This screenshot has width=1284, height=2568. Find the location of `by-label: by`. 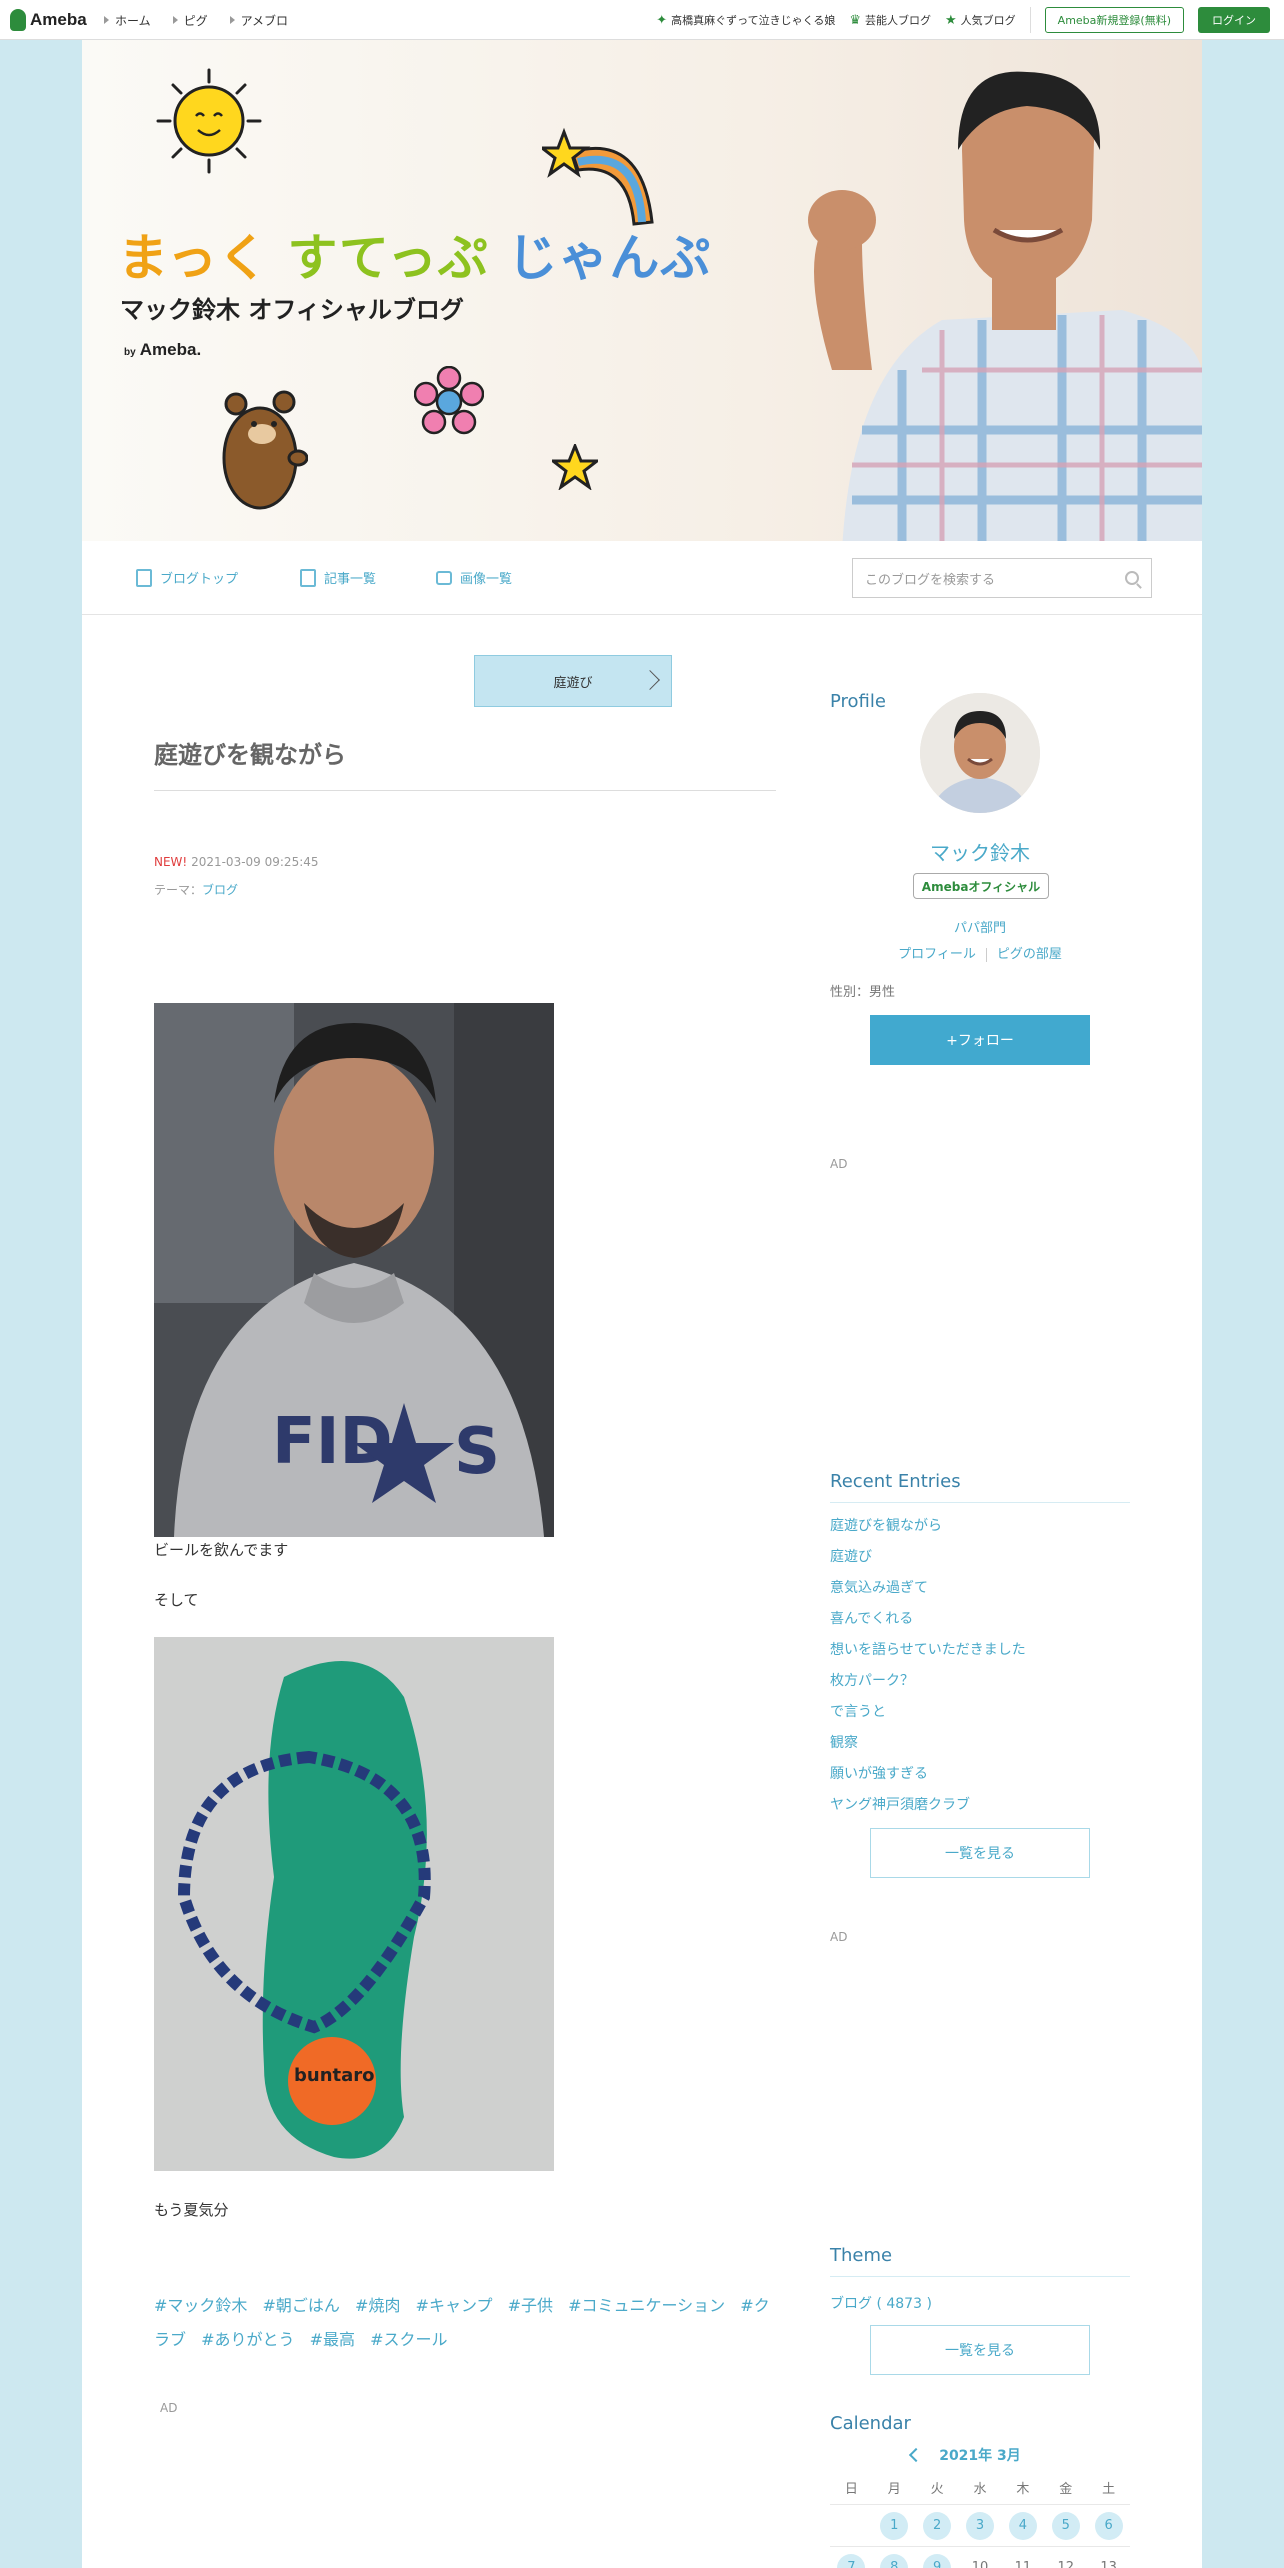

by-label: by is located at coordinates (130, 352).